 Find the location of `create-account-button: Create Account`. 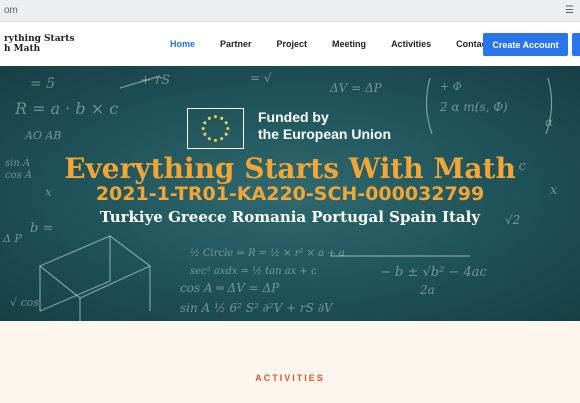

create-account-button: Create Account is located at coordinates (525, 44).